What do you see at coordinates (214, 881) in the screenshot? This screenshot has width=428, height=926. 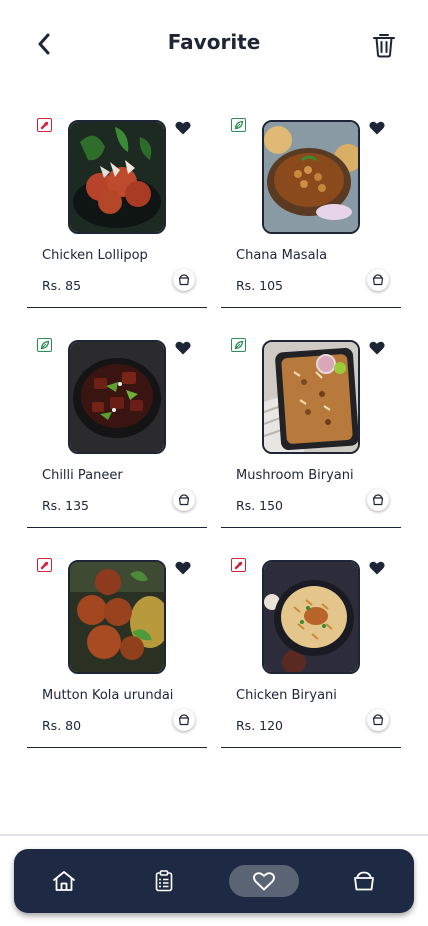 I see `bottom-navbar` at bounding box center [214, 881].